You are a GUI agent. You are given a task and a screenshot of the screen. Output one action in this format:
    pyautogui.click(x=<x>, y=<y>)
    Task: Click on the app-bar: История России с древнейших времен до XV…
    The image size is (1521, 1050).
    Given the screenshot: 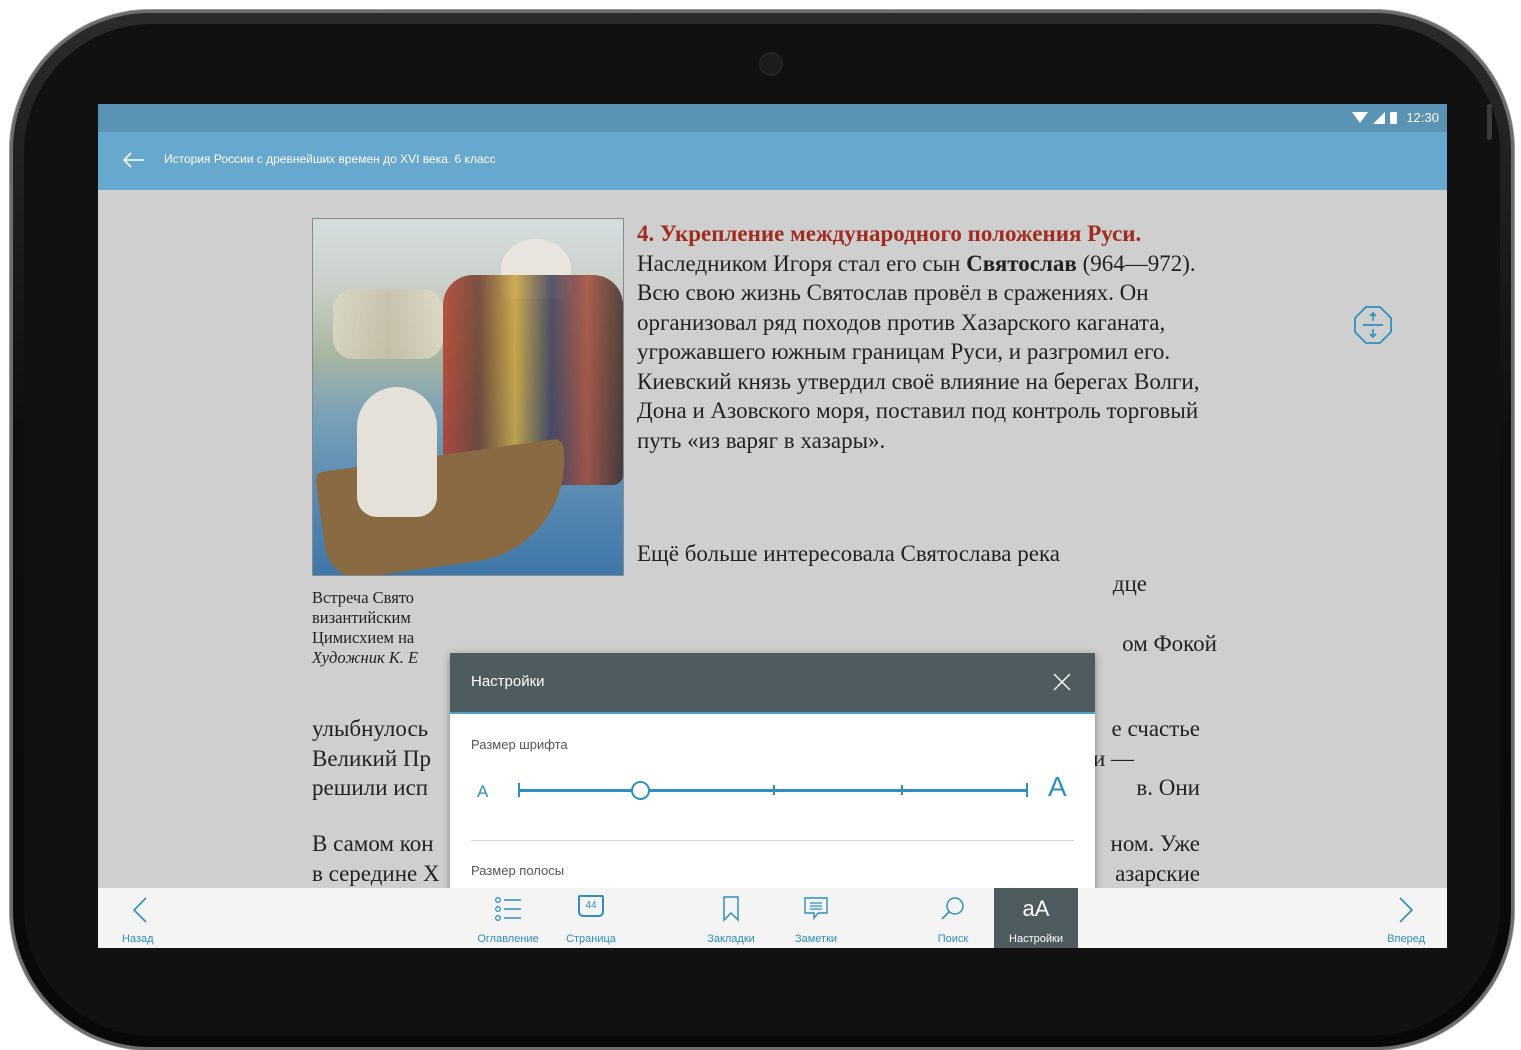 What is the action you would take?
    pyautogui.click(x=772, y=161)
    